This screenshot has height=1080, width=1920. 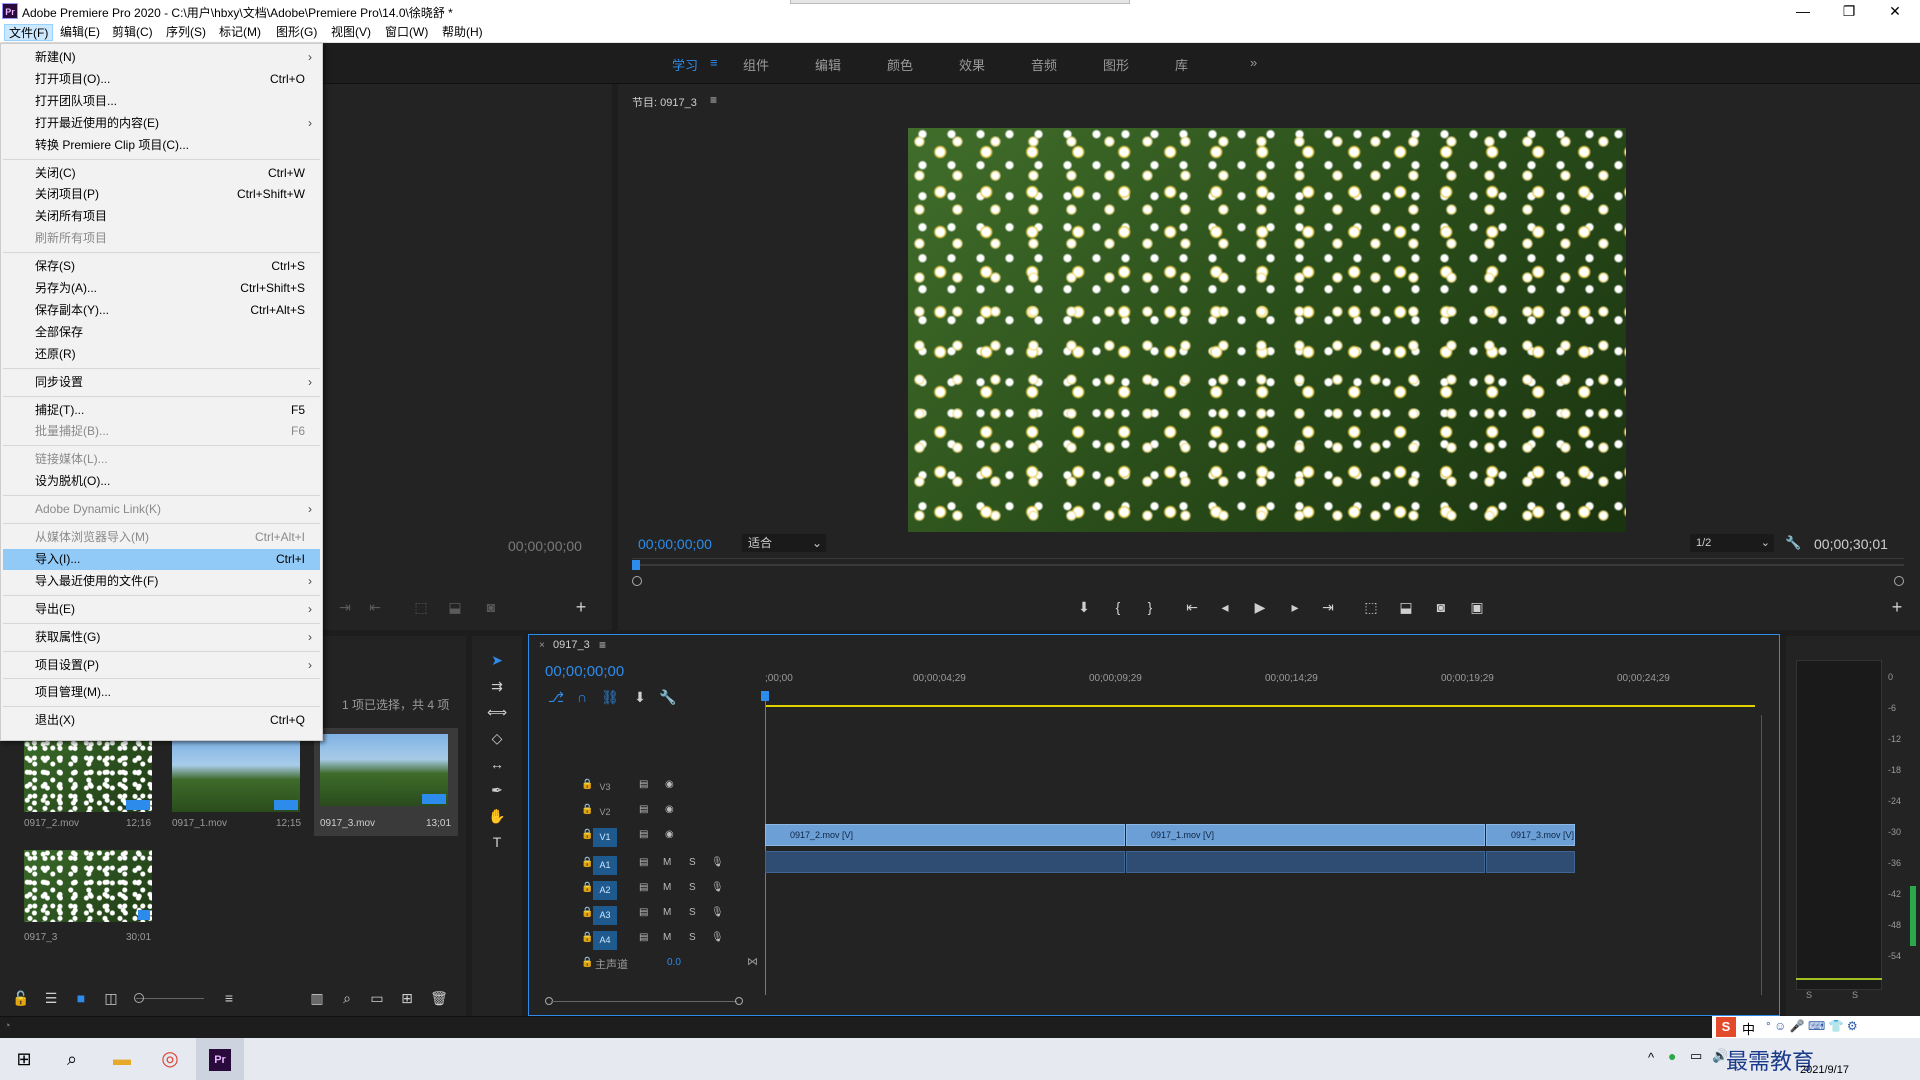 What do you see at coordinates (664, 102) in the screenshot?
I see `program-monitor-title: 节目: 0917_3` at bounding box center [664, 102].